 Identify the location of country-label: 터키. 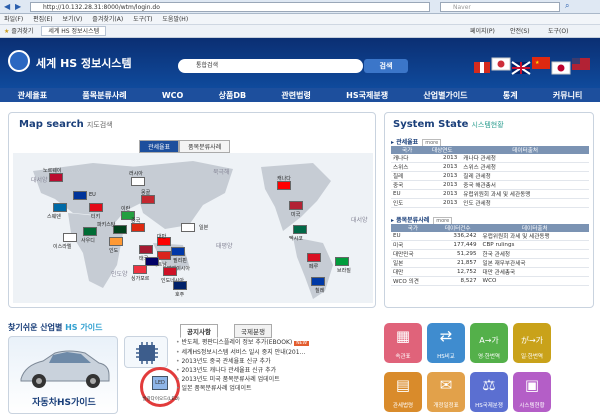
(95, 216).